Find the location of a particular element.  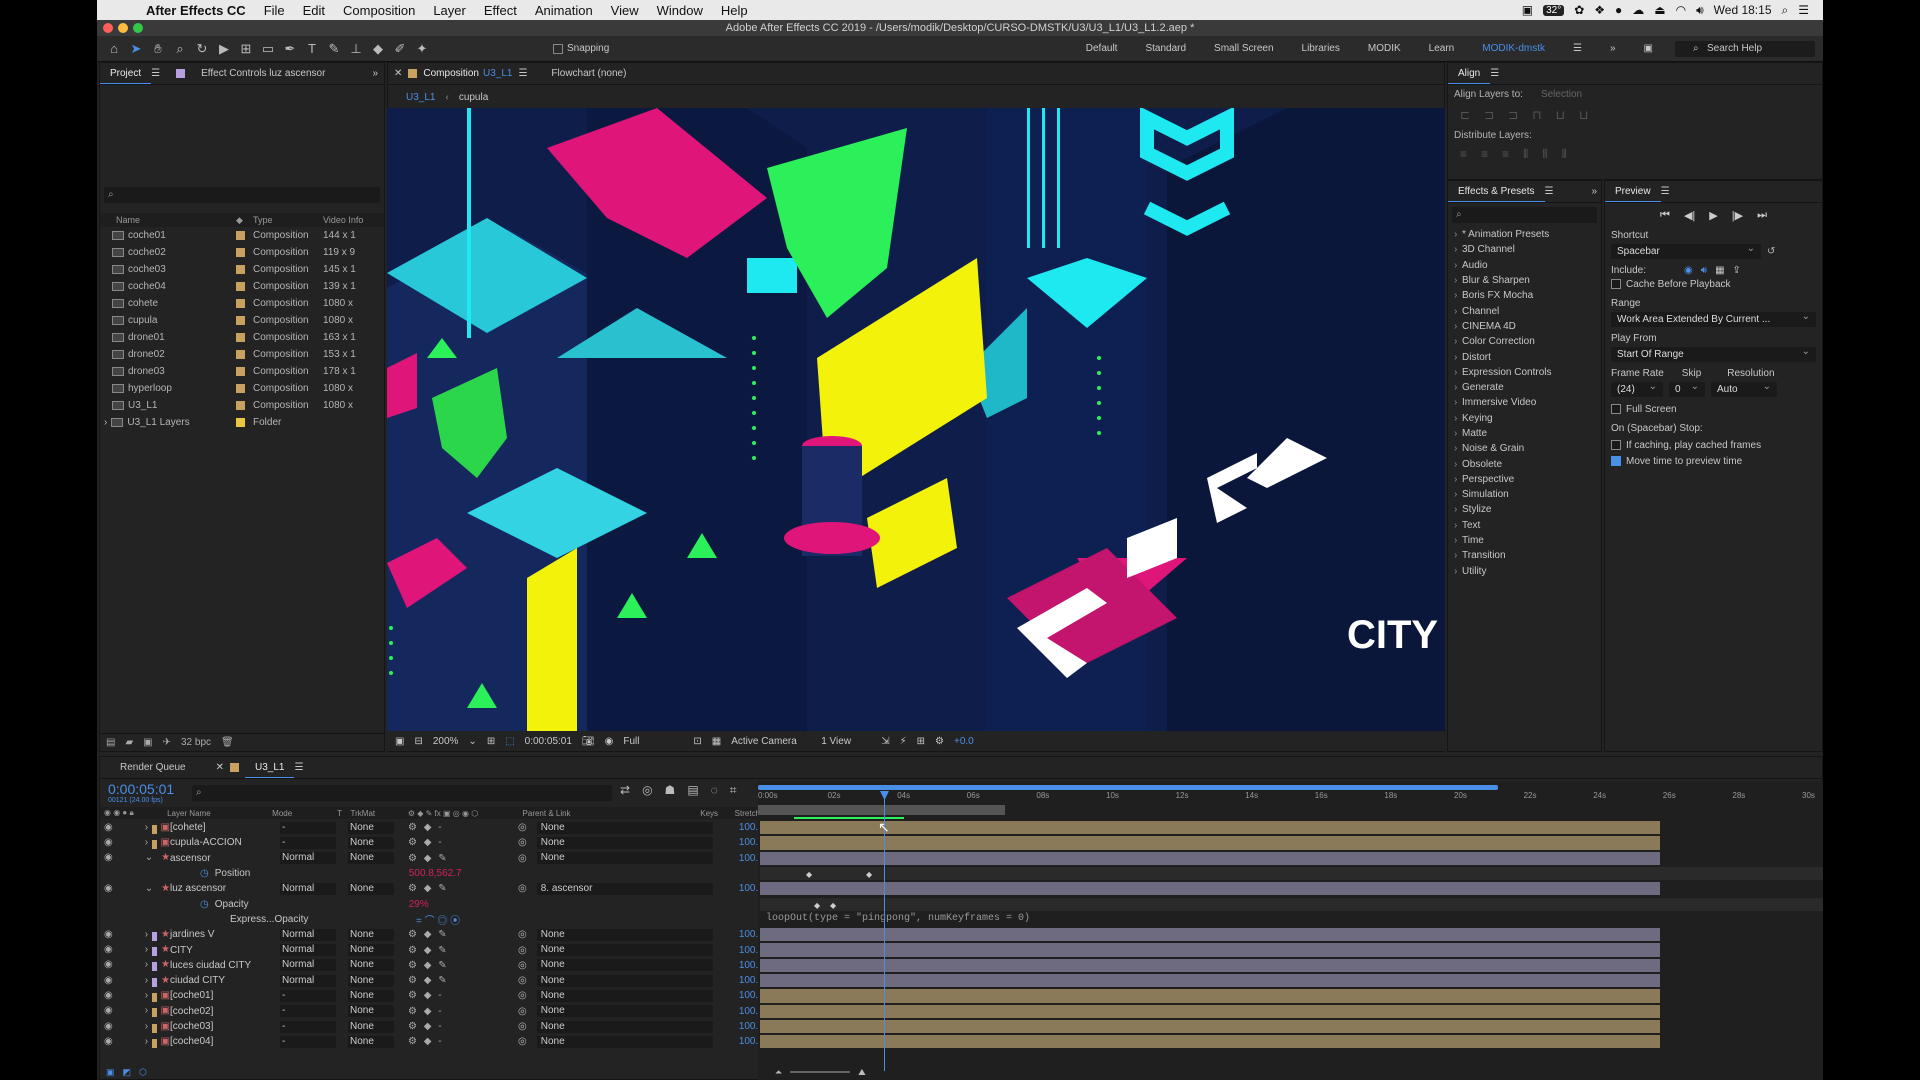

layer-switches: ⚙ ◆ - is located at coordinates (463, 1011).